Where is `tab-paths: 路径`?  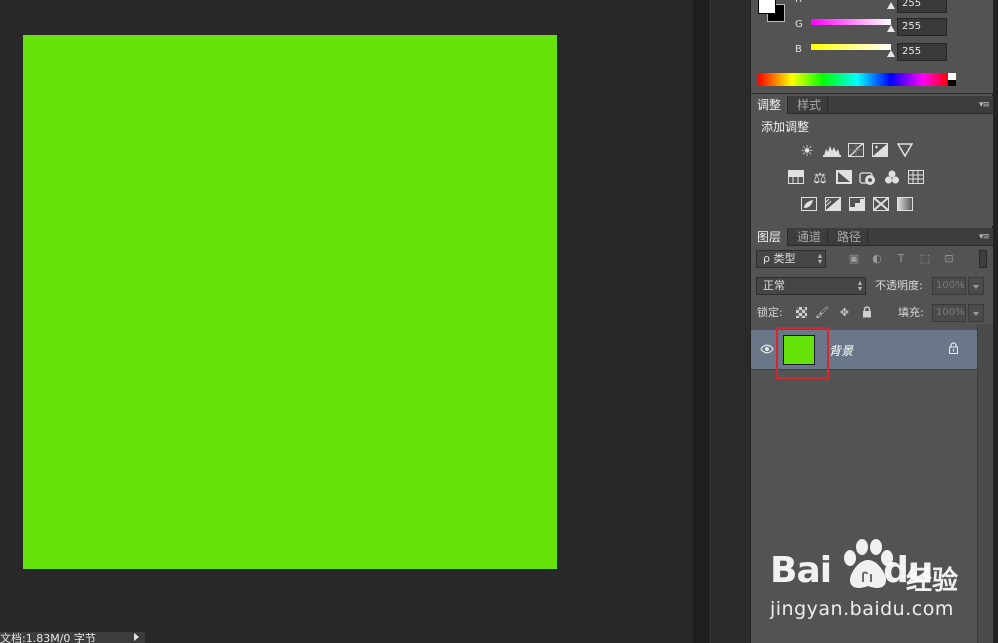 tab-paths: 路径 is located at coordinates (850, 237).